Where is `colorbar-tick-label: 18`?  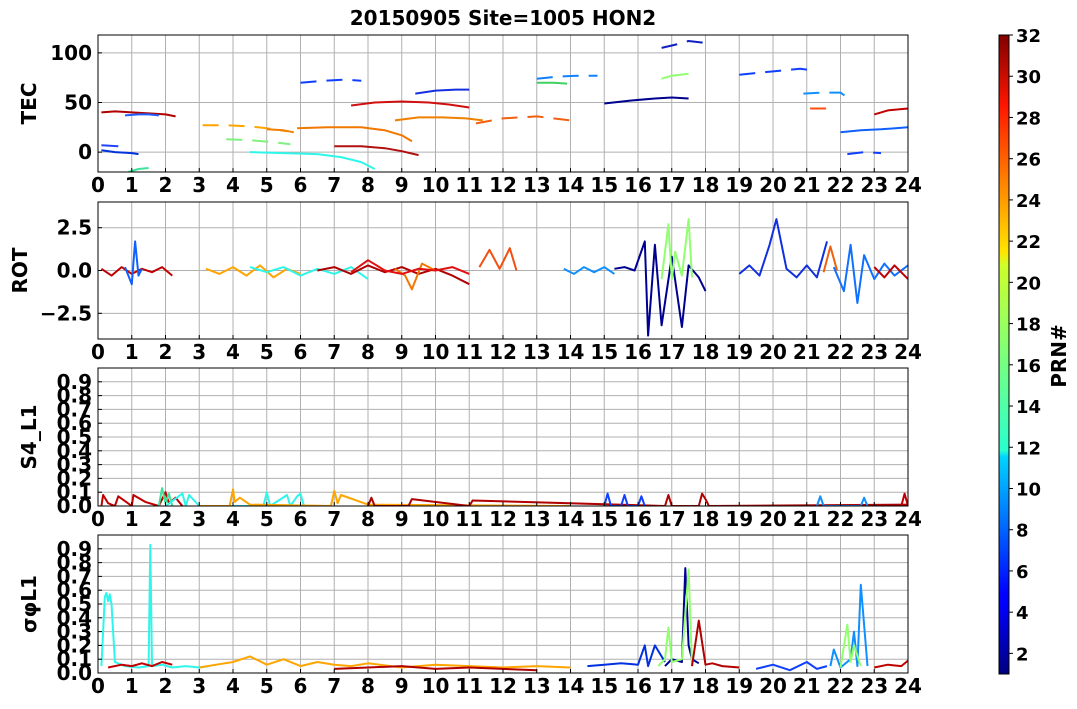 colorbar-tick-label: 18 is located at coordinates (1028, 325).